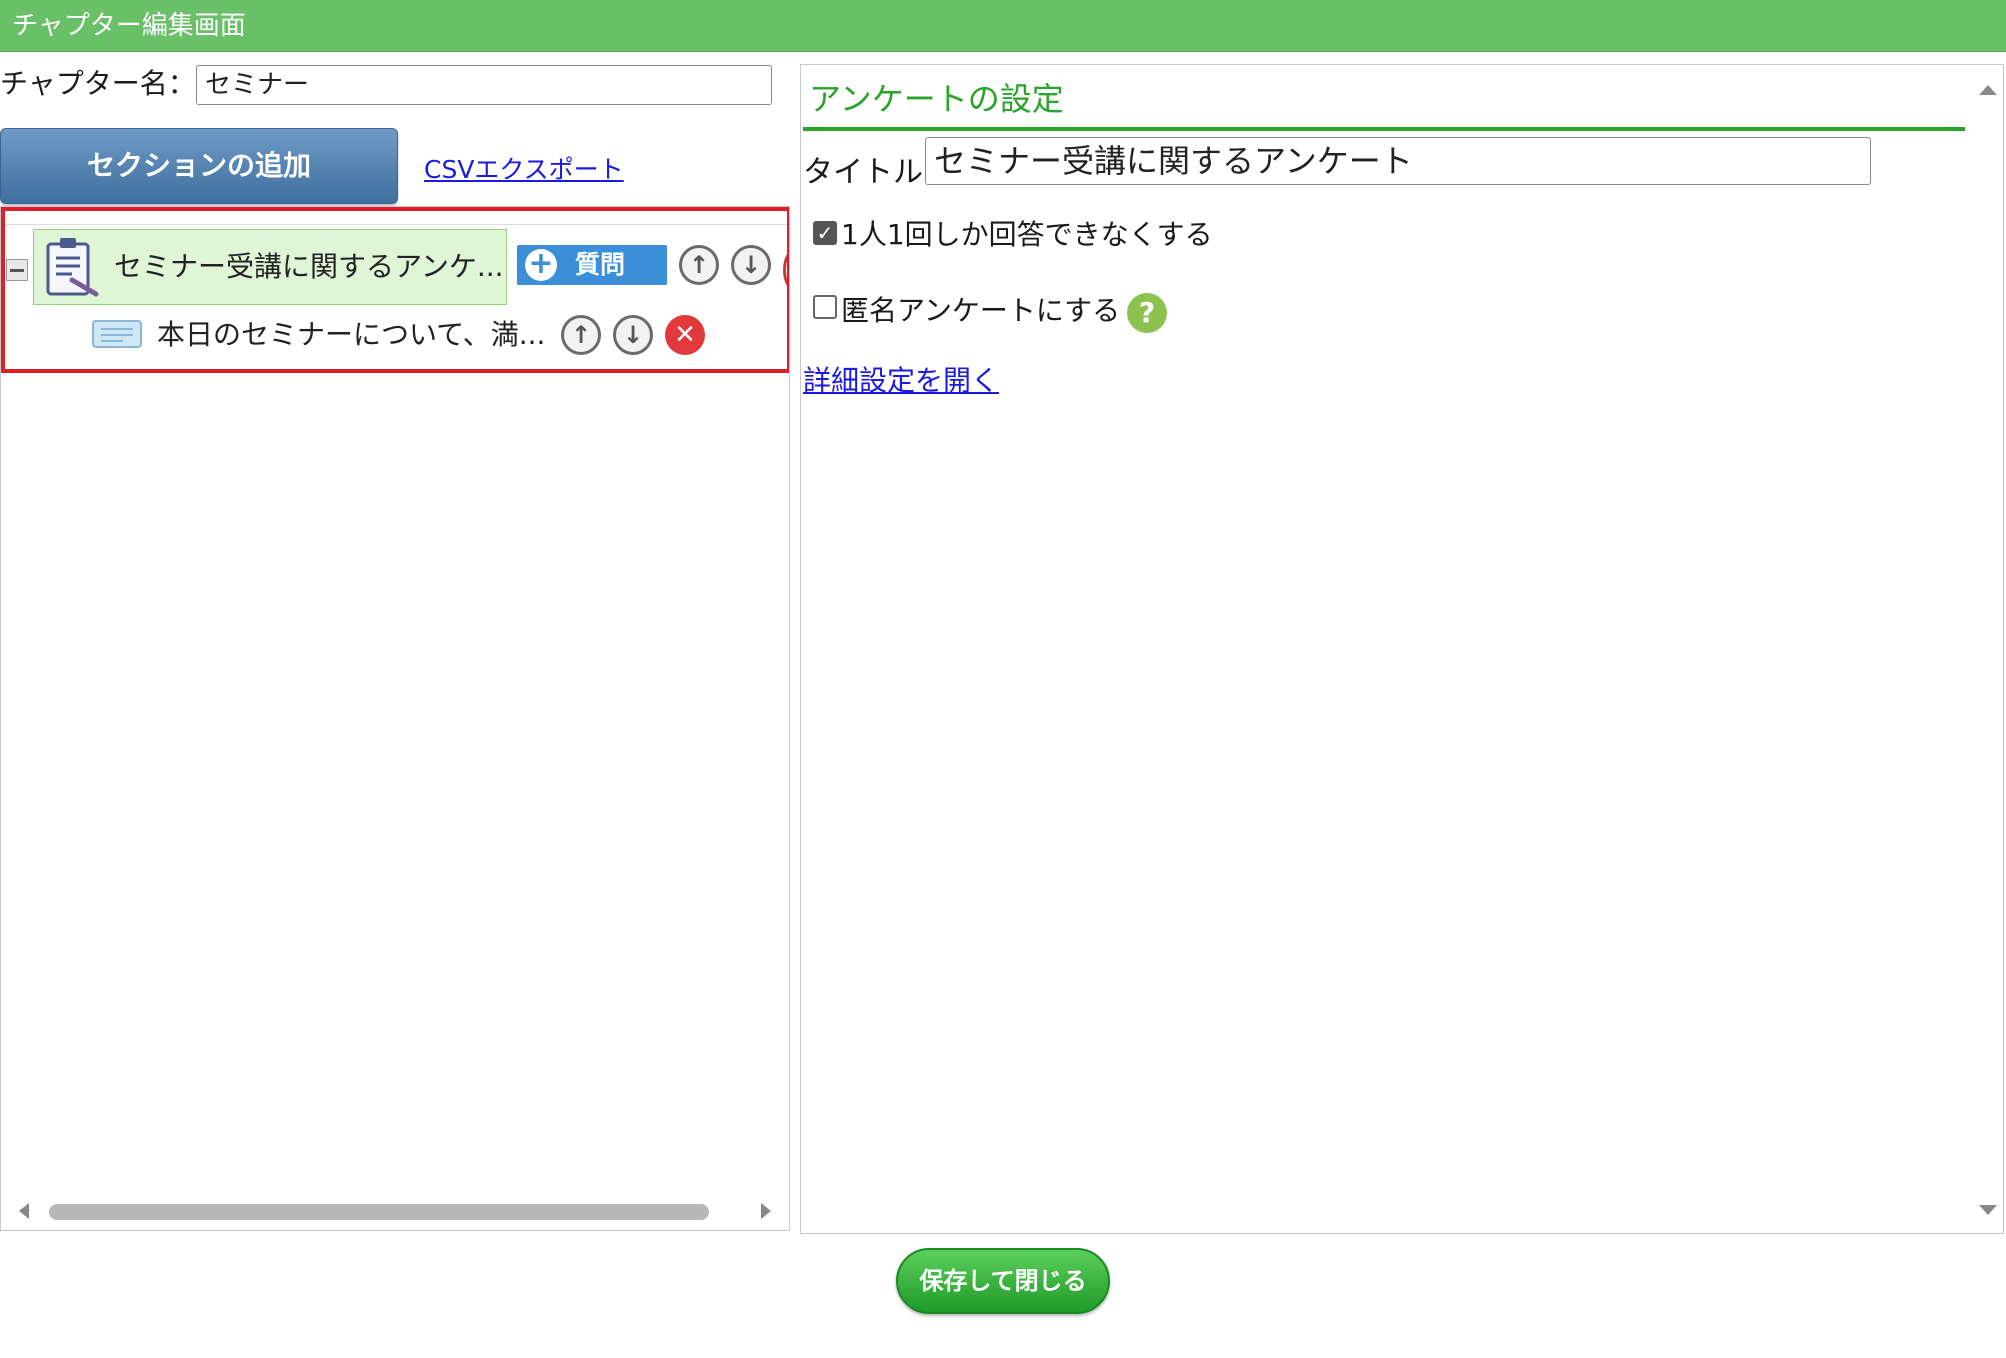 This screenshot has width=2006, height=1358. Describe the element at coordinates (868, 172) in the screenshot. I see `title-label: タイトル:` at that location.